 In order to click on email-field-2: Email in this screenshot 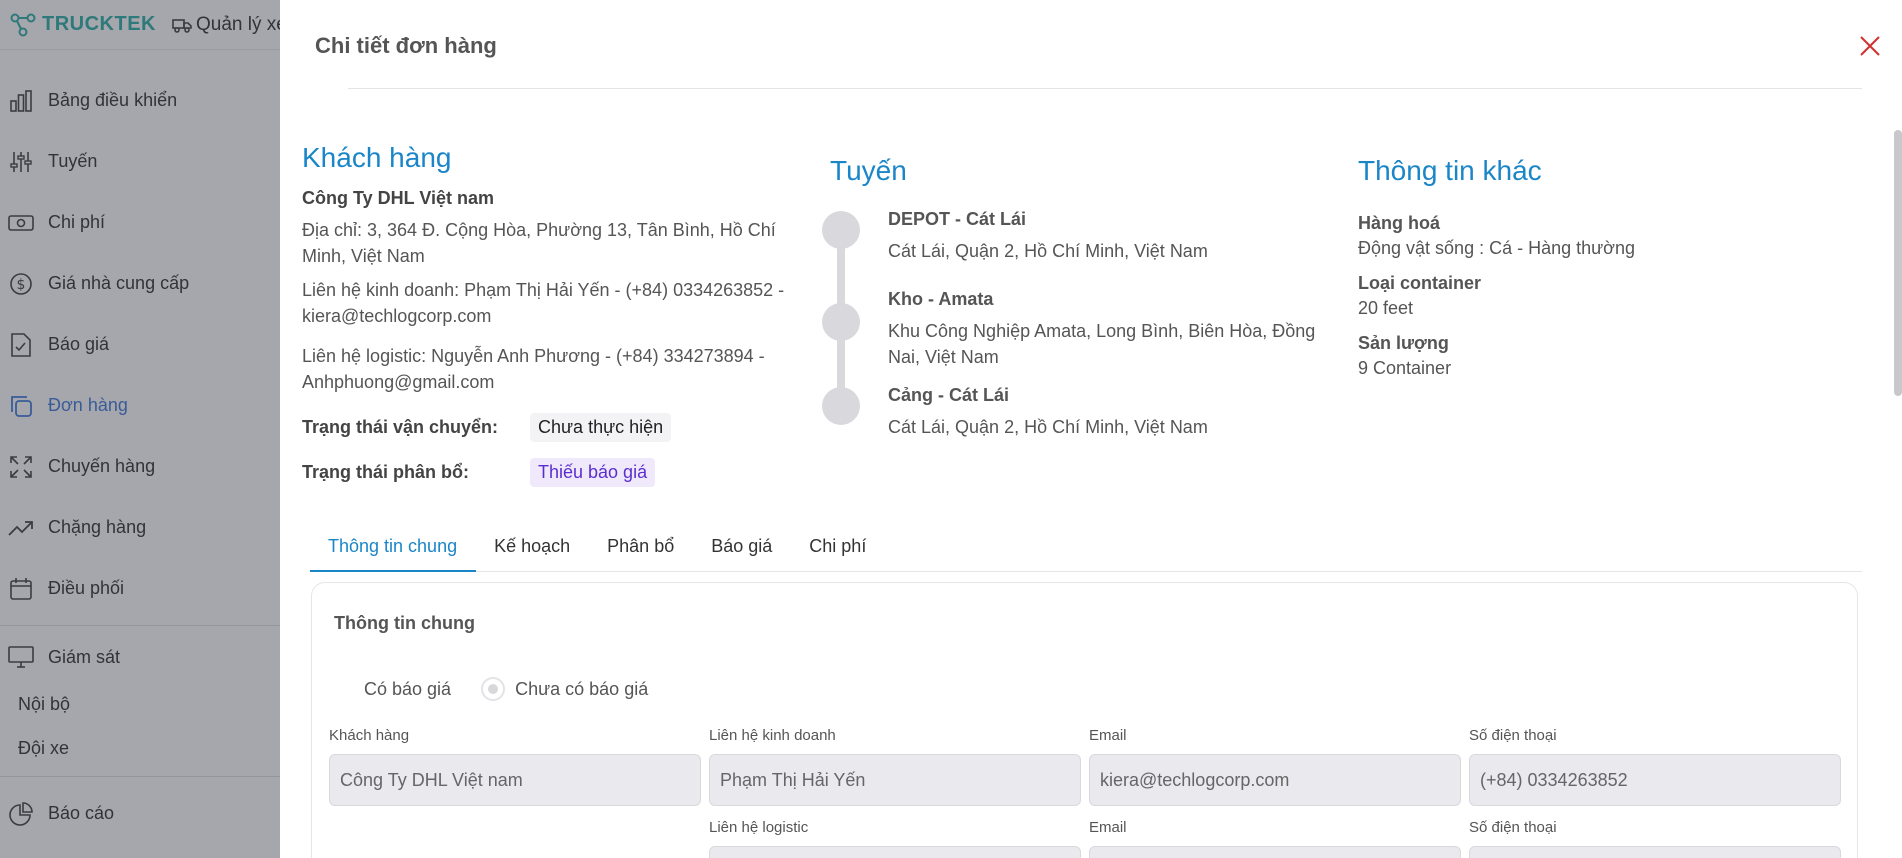, I will do `click(1275, 838)`.